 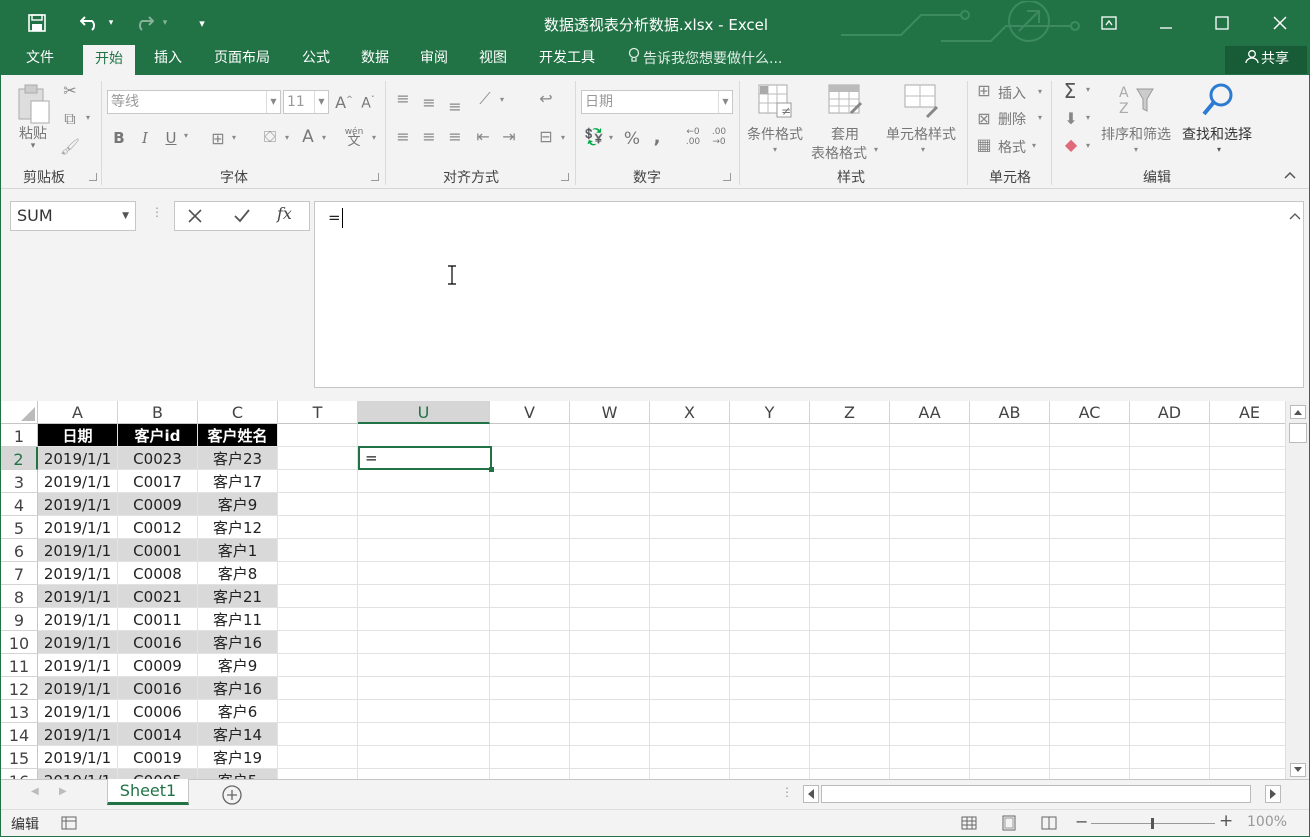 What do you see at coordinates (238, 550) in the screenshot?
I see `table-cell: 客户1` at bounding box center [238, 550].